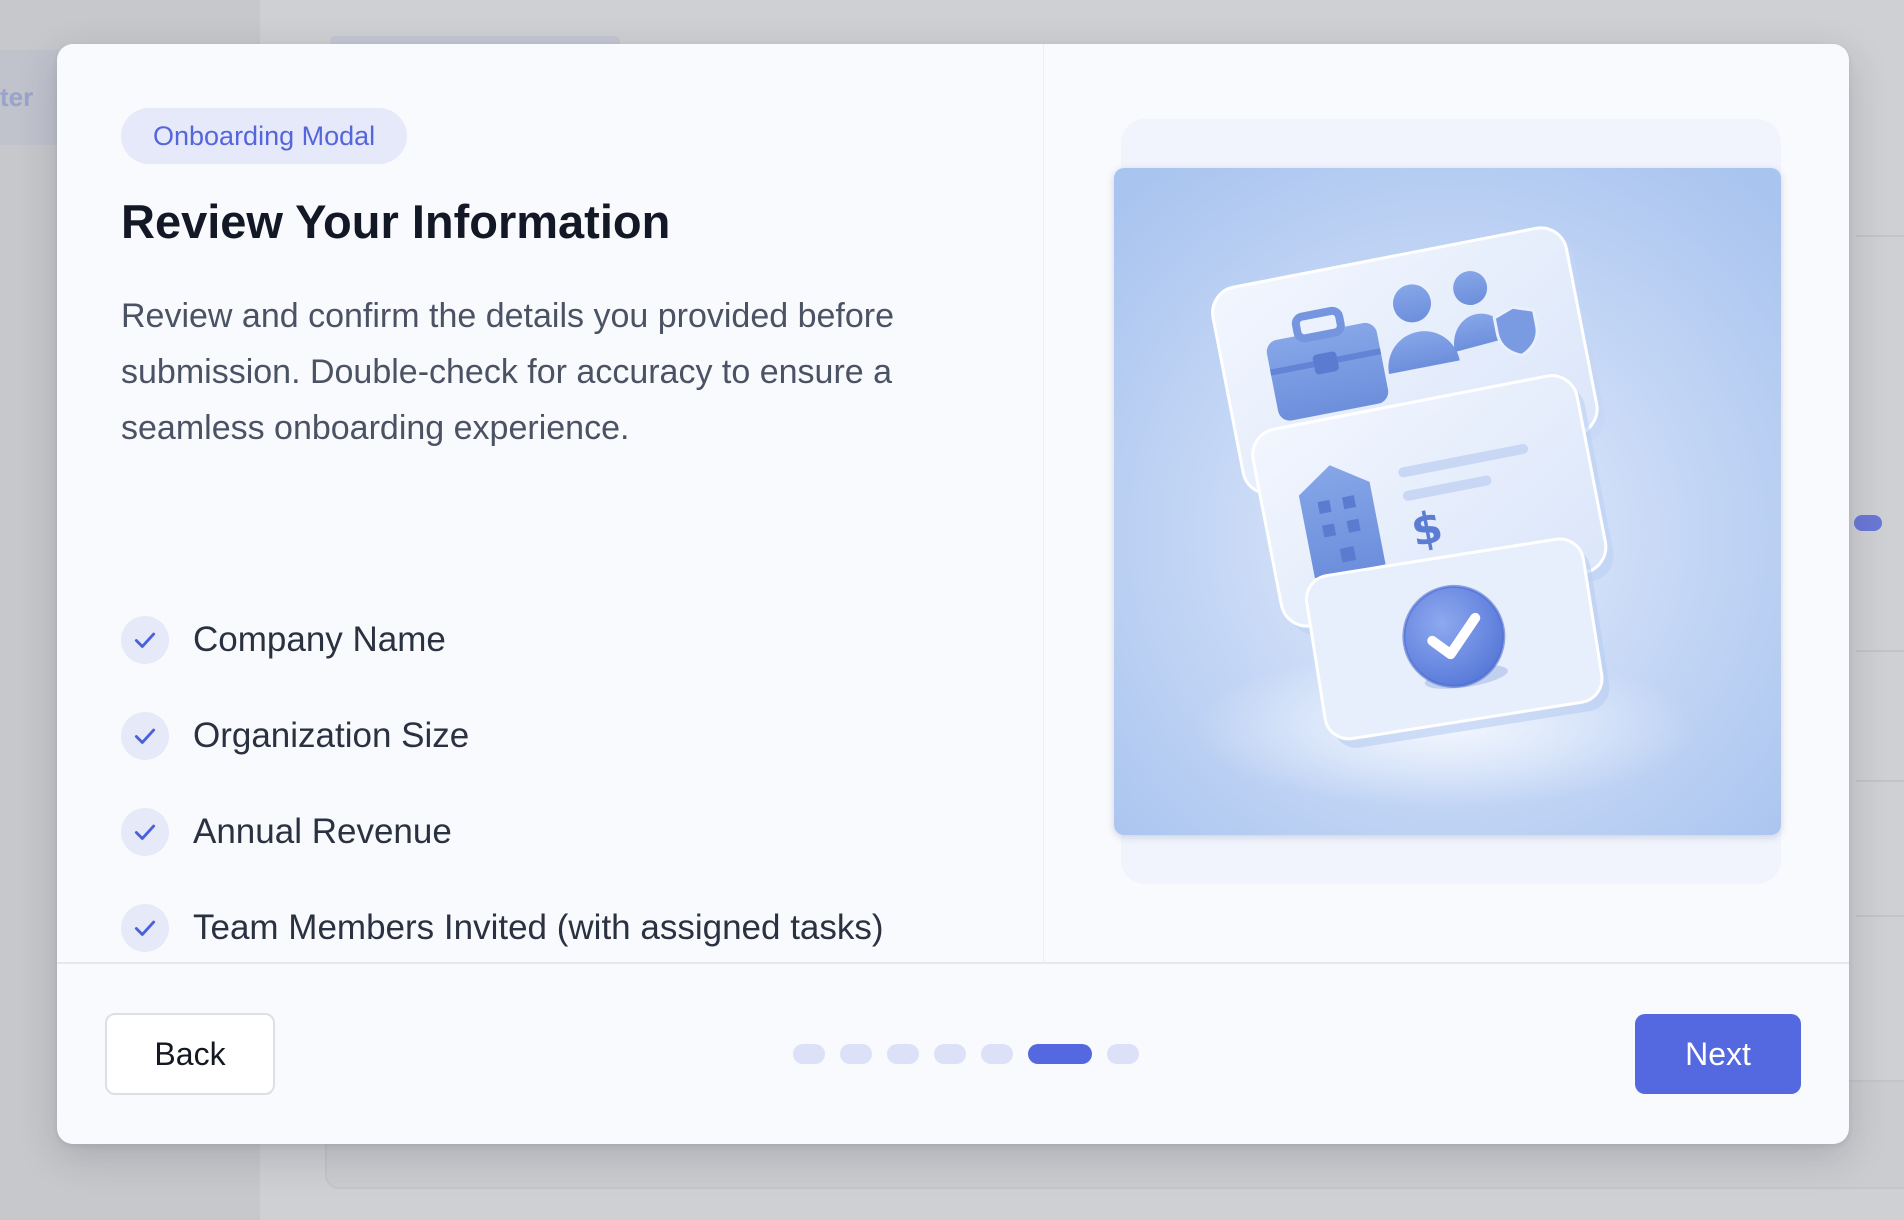  Describe the element at coordinates (396, 221) in the screenshot. I see `modal-title: Review Your Information` at that location.